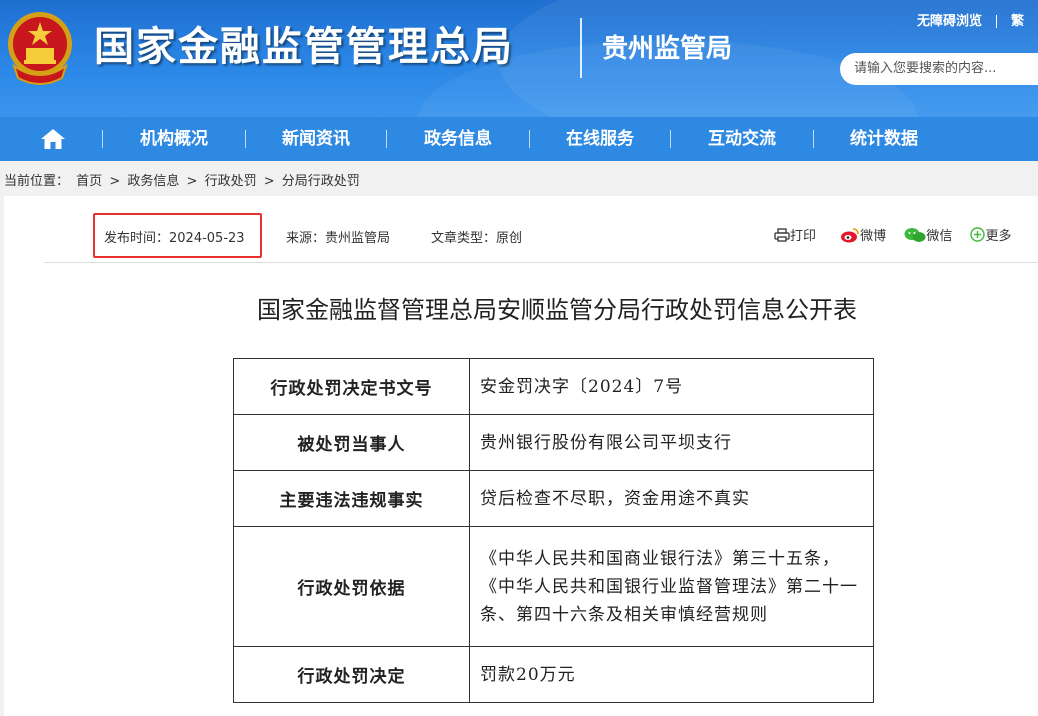 The height and width of the screenshot is (716, 1038). What do you see at coordinates (939, 236) in the screenshot?
I see `wechat-label: 微信` at bounding box center [939, 236].